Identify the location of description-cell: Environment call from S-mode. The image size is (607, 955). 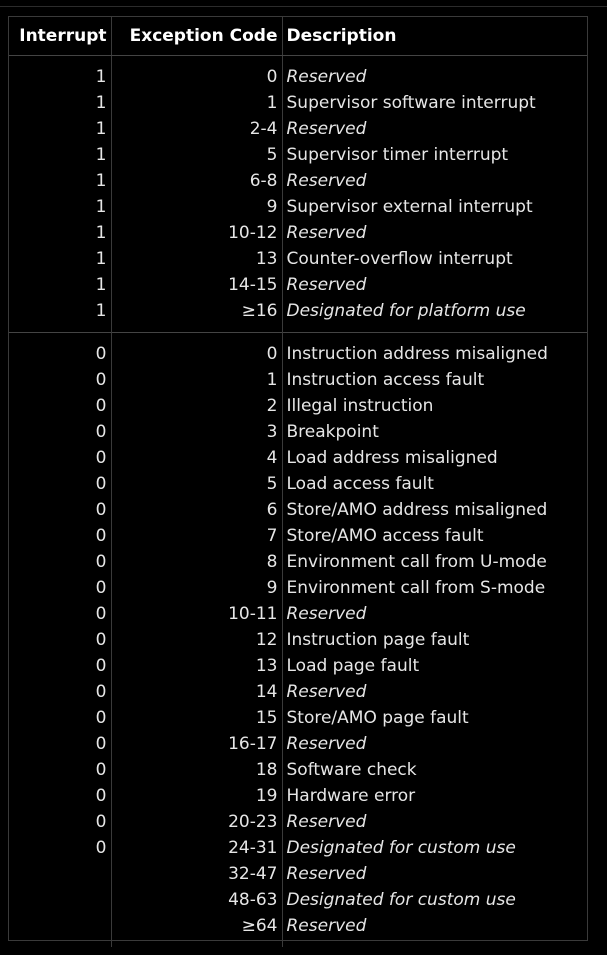
(416, 588).